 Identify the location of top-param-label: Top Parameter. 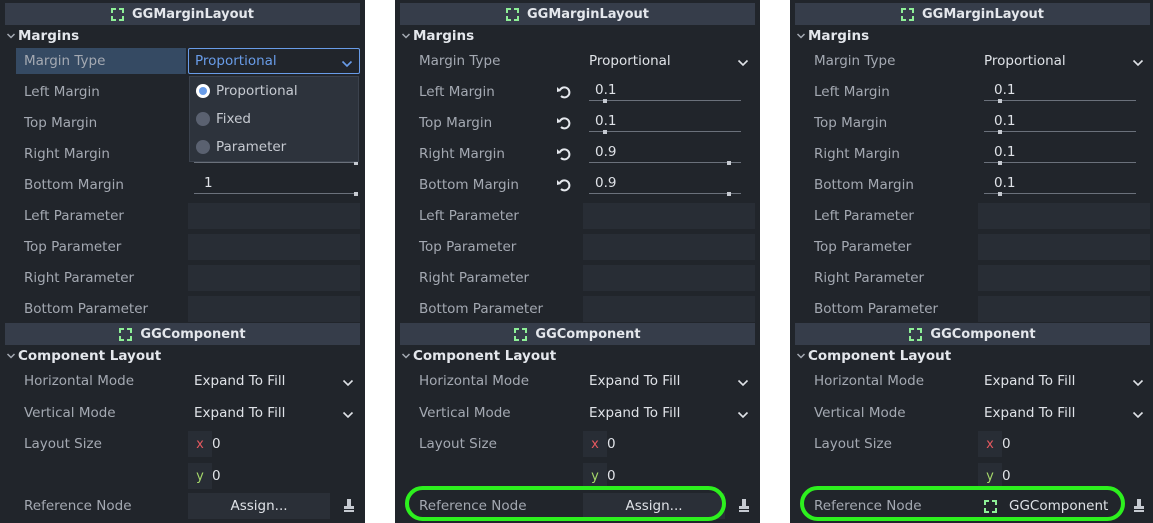
(73, 247).